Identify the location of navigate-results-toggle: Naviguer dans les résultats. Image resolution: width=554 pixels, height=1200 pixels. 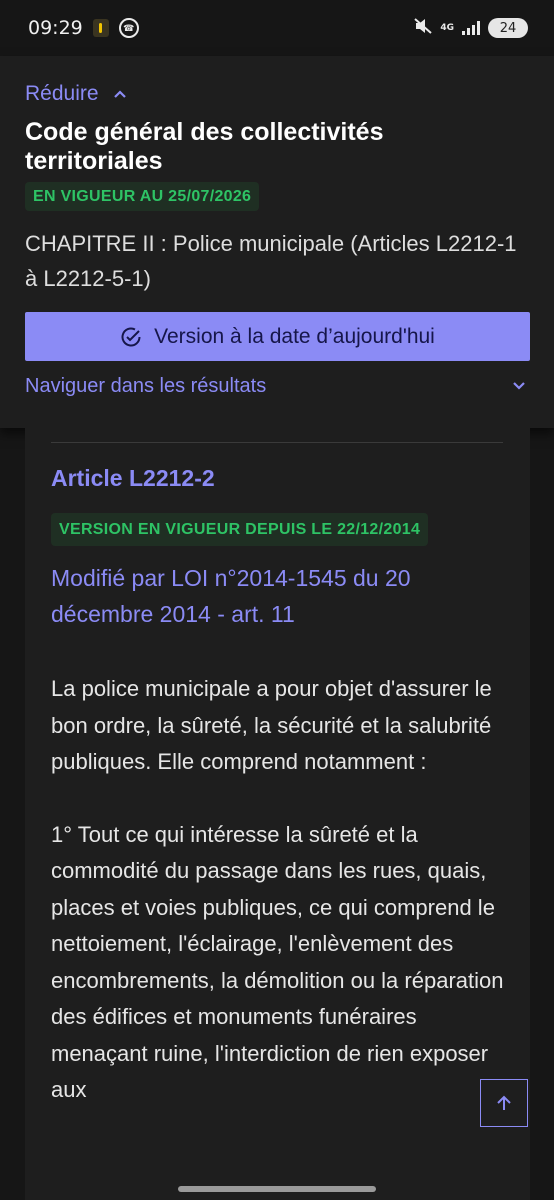
(277, 386).